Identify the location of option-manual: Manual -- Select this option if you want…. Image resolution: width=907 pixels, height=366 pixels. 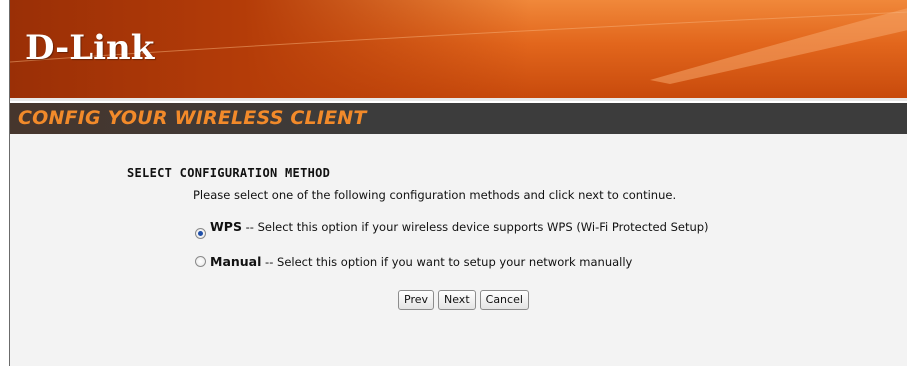
(413, 262).